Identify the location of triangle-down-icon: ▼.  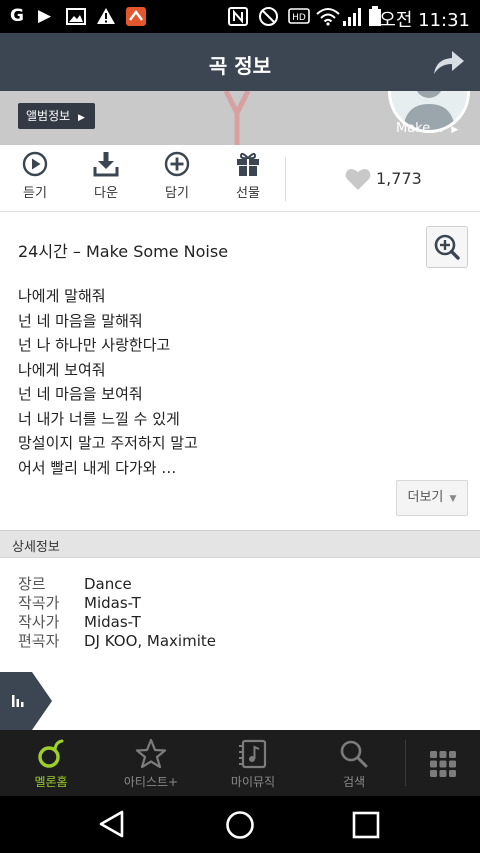
(453, 499).